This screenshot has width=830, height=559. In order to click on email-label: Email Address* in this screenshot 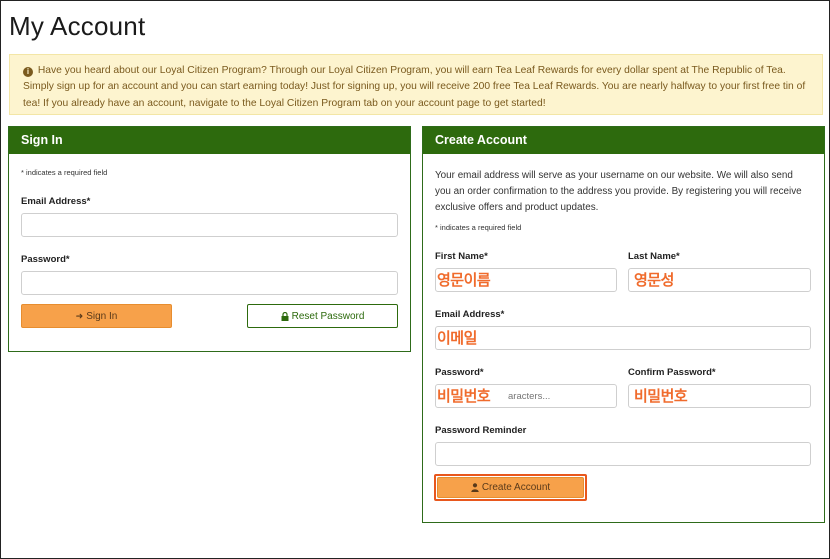, I will do `click(56, 201)`.